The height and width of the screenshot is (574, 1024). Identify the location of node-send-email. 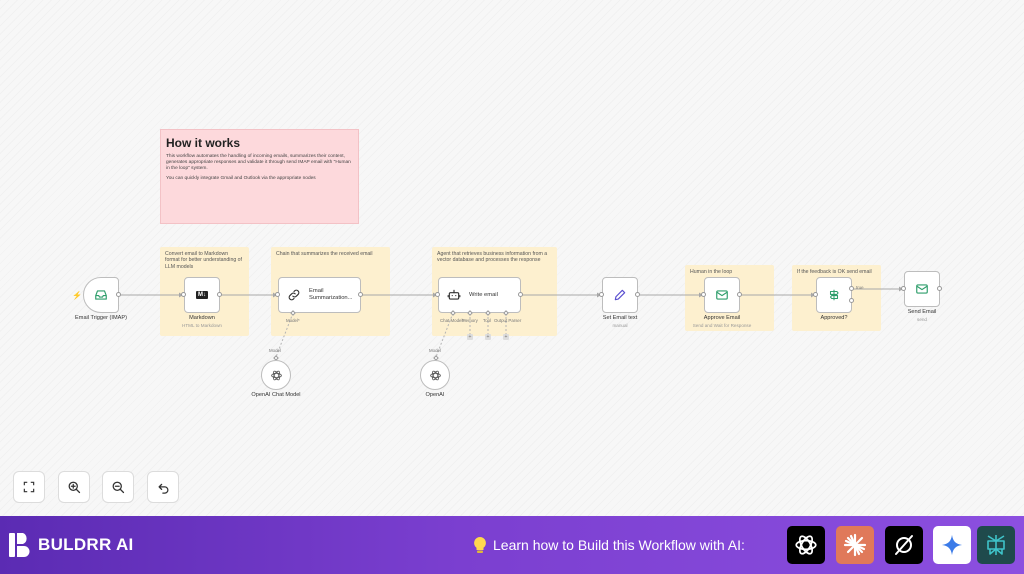
(922, 289).